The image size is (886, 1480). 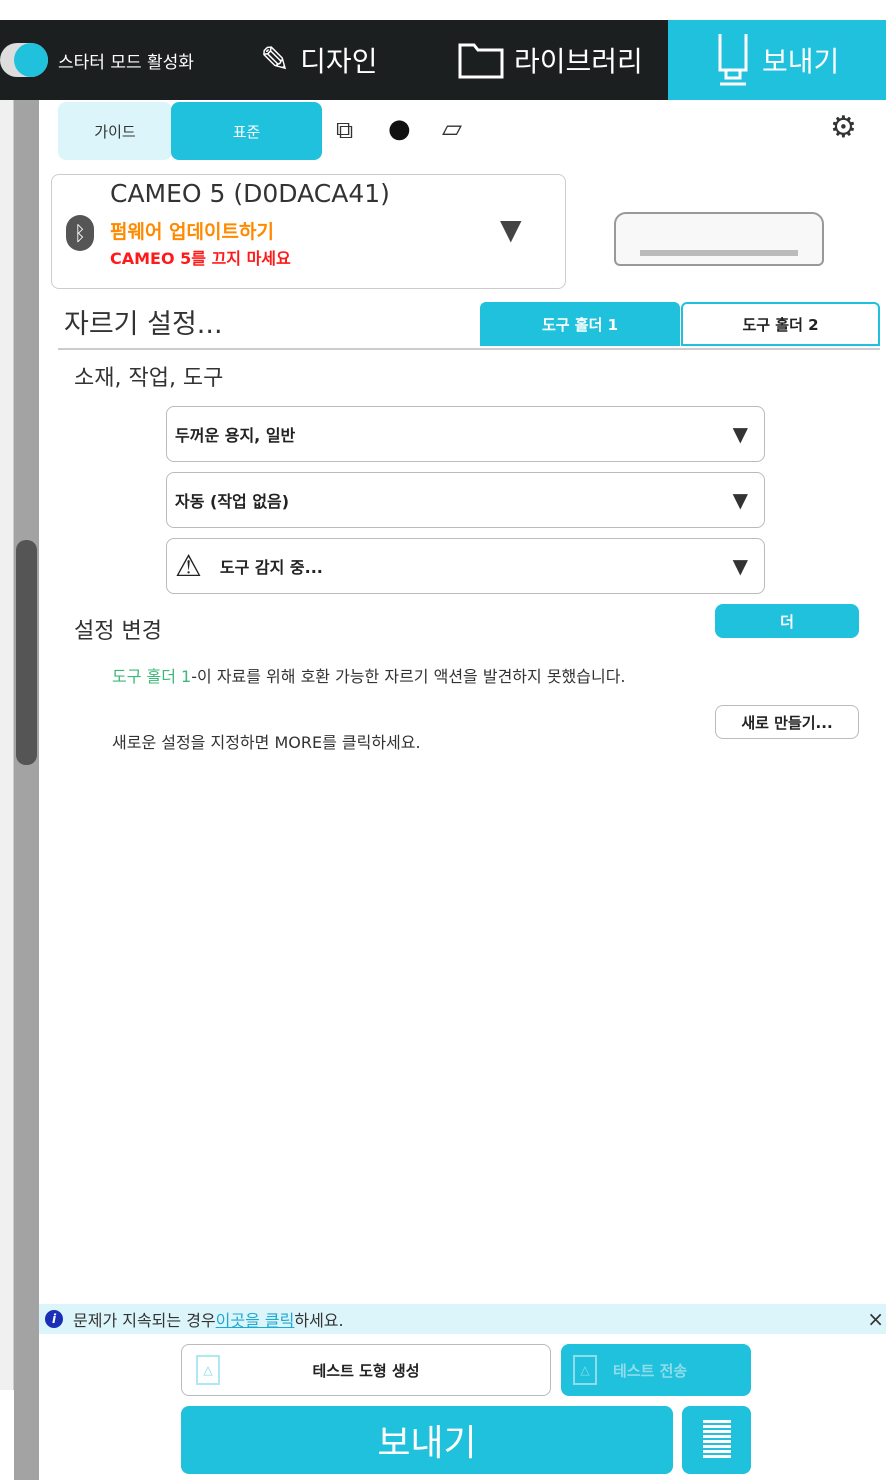 I want to click on tab-library-label: 라이브러리, so click(x=578, y=61).